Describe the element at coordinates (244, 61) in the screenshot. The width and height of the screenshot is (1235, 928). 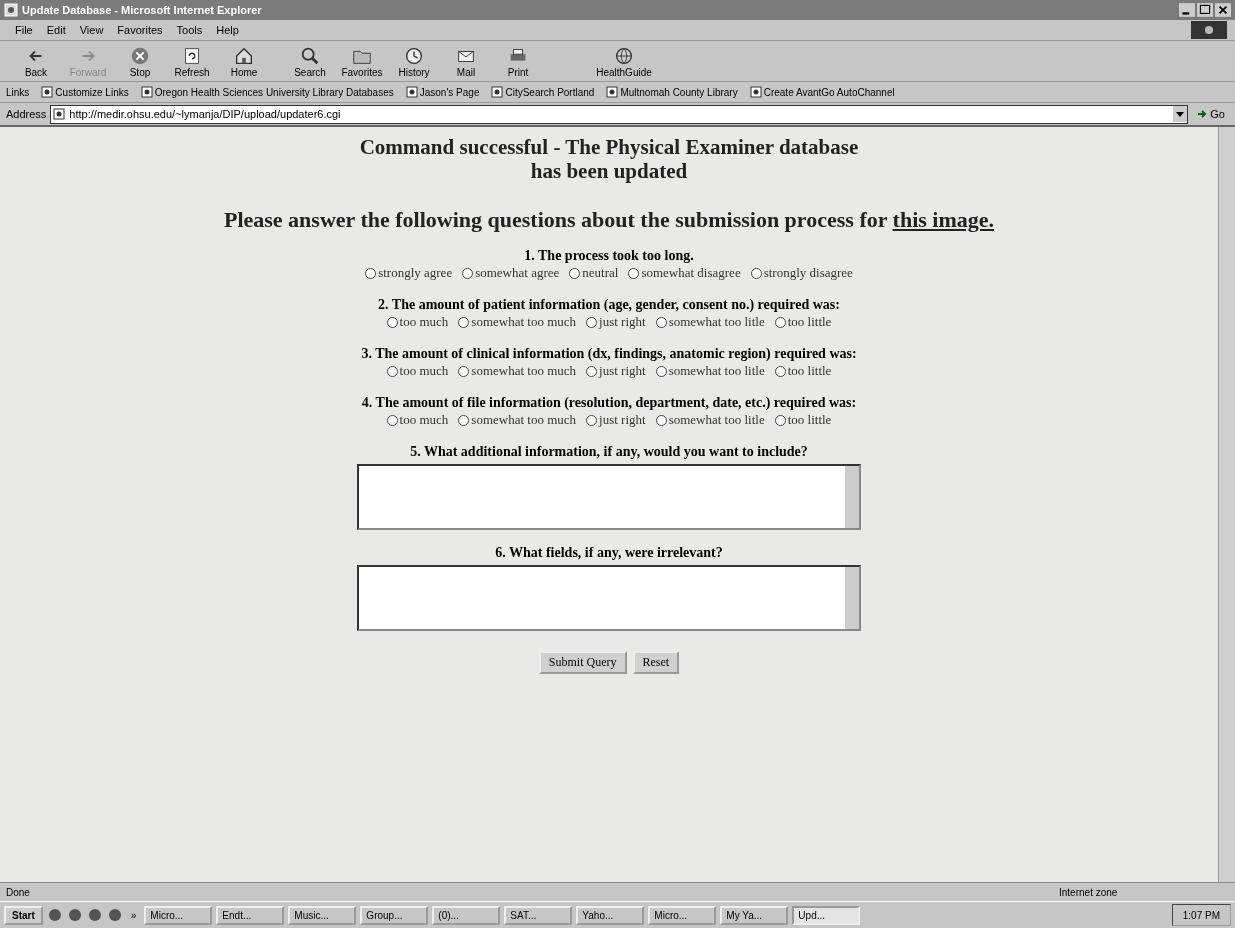
I see `toolbar-button: Home` at that location.